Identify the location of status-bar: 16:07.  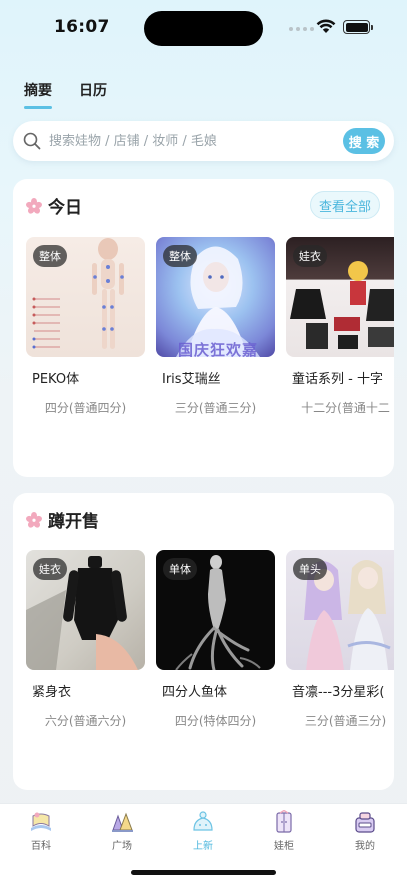
(203, 28).